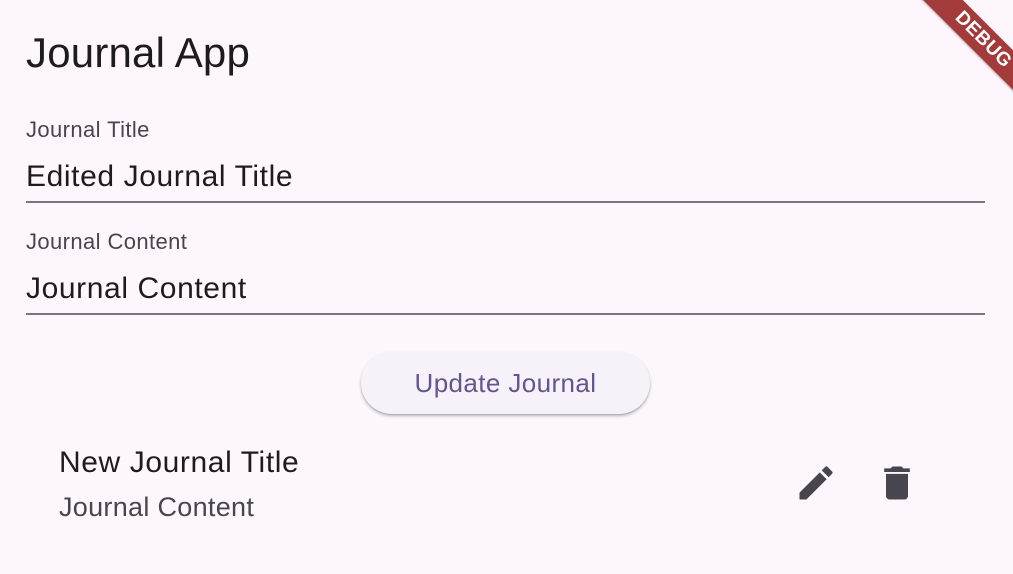 The image size is (1013, 574). I want to click on journal-title-field: Journal Title, so click(505, 159).